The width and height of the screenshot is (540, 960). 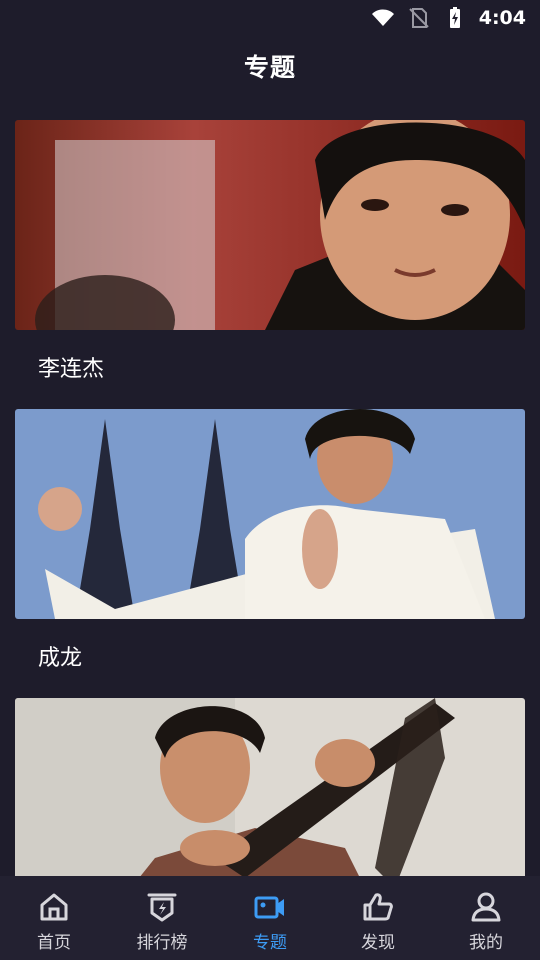 What do you see at coordinates (378, 907) in the screenshot?
I see `thumbs-up-icon` at bounding box center [378, 907].